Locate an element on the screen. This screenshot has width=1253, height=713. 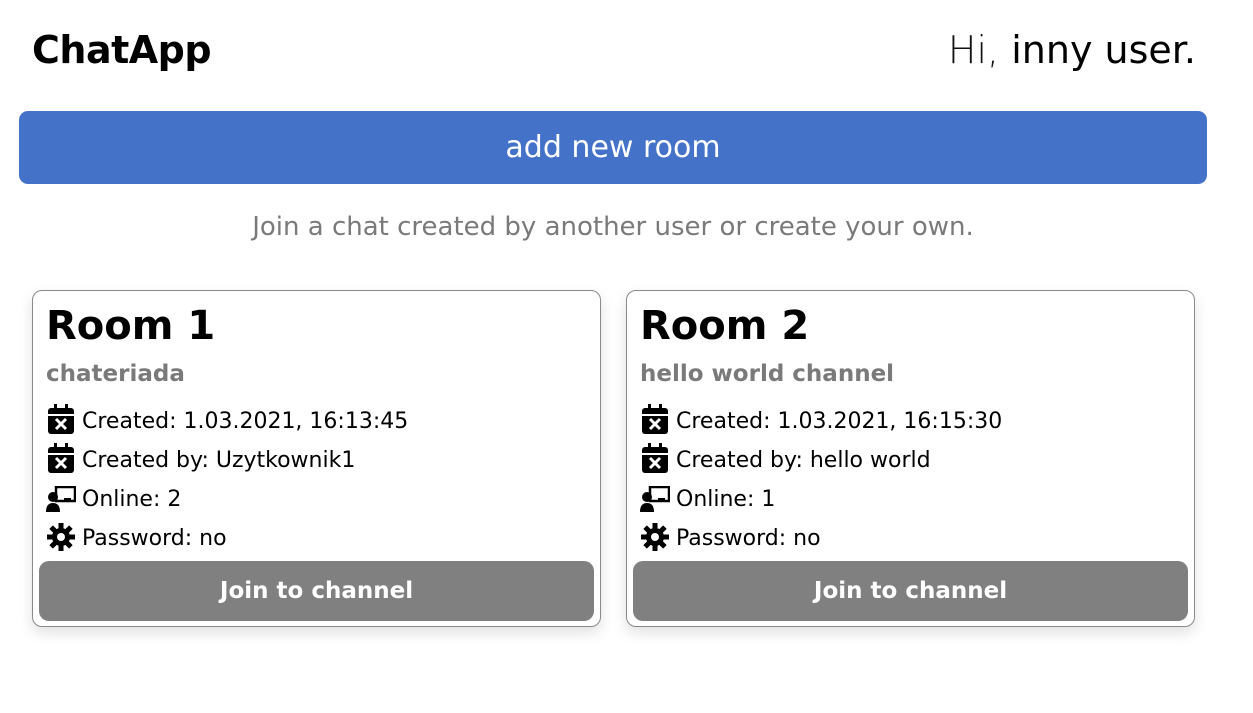
room-created-text: Created: 1.03.2021, 16:13:45 is located at coordinates (245, 421).